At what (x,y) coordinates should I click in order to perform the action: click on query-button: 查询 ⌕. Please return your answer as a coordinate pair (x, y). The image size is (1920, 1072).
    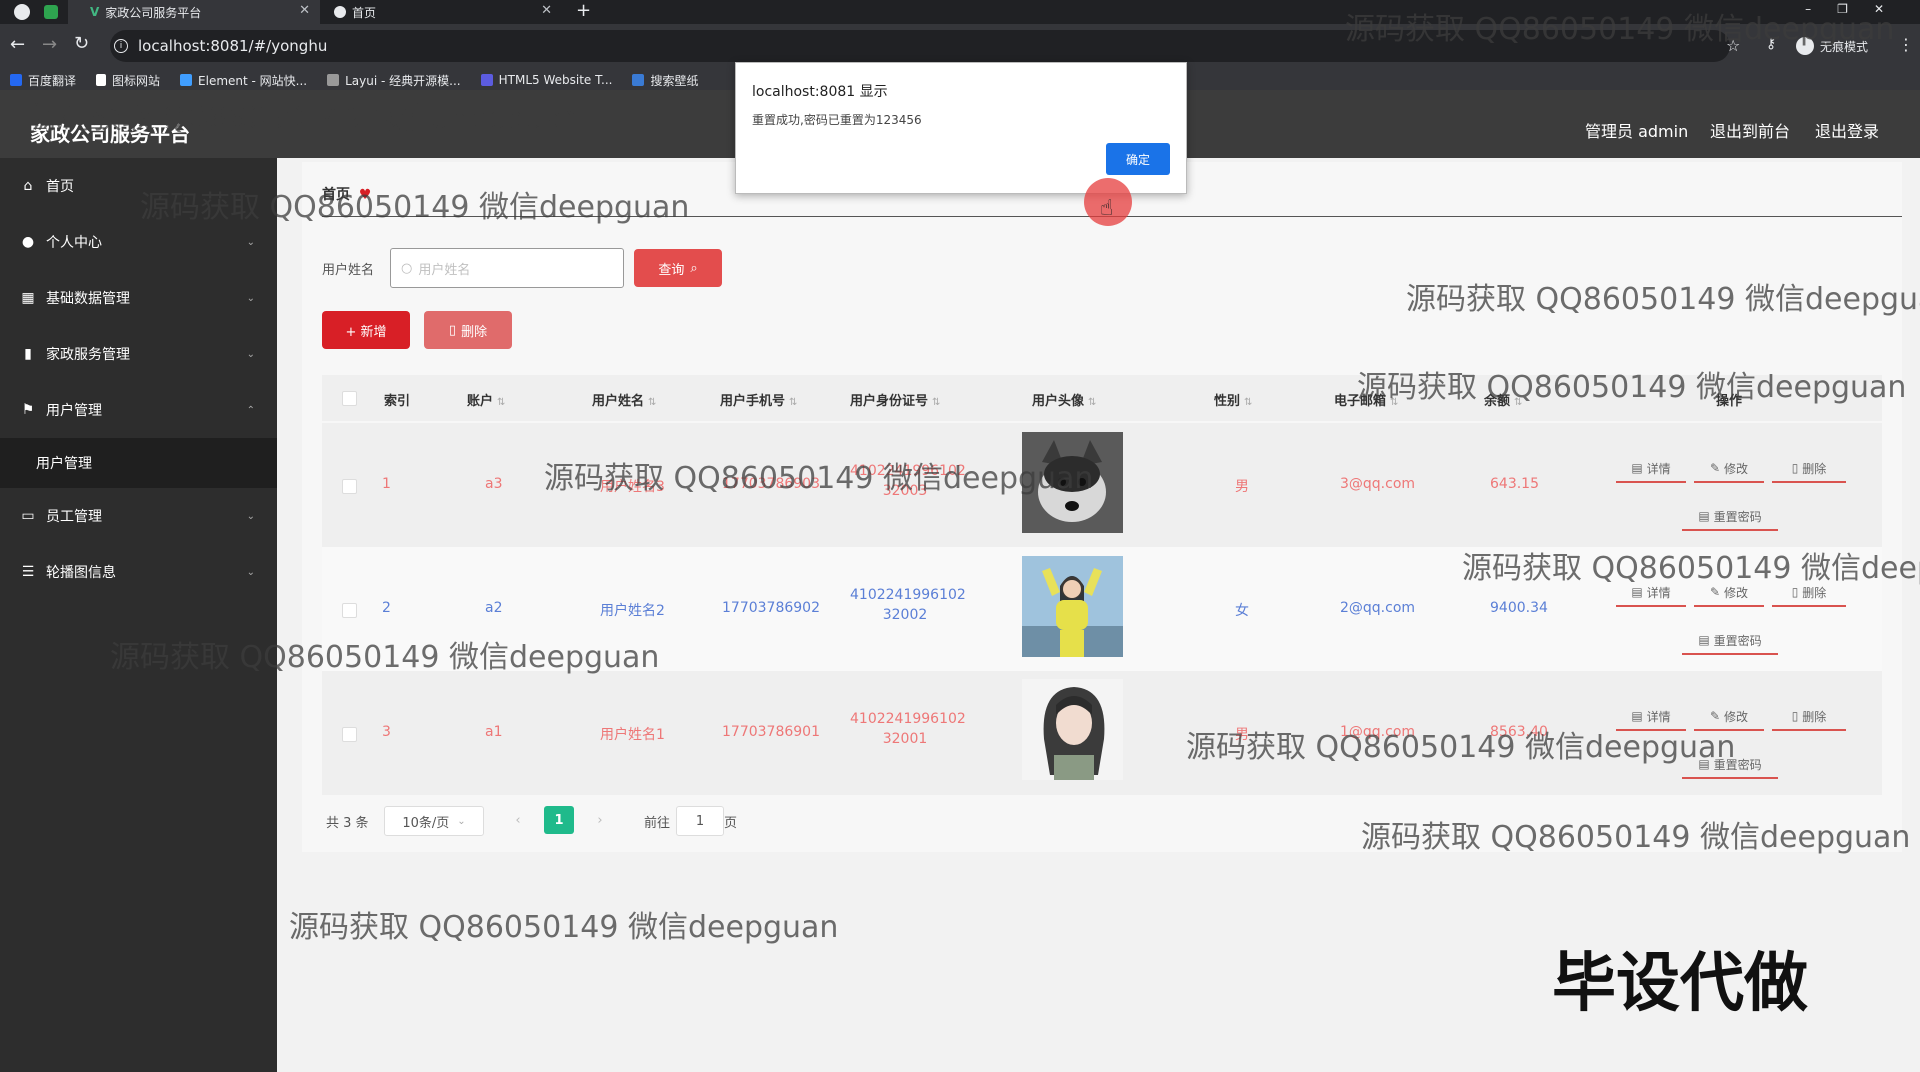
    Looking at the image, I should click on (678, 268).